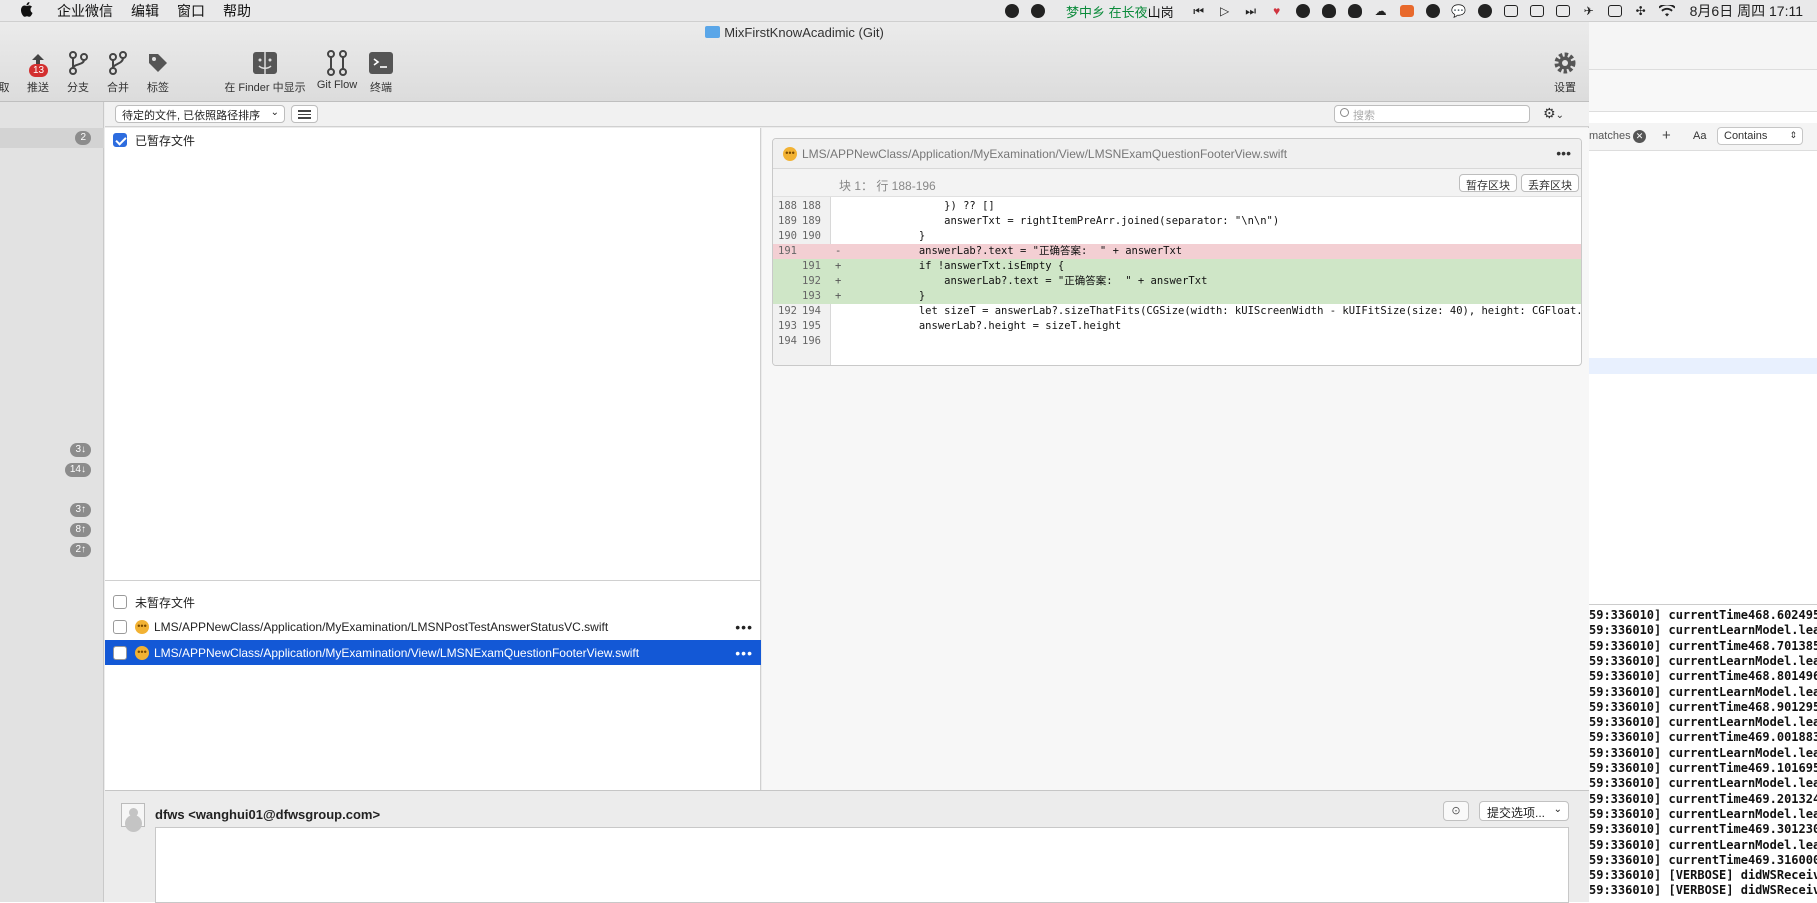 This screenshot has width=1817, height=903. Describe the element at coordinates (1524, 811) in the screenshot. I see `commit-options-select: 提交选项... ⌄` at that location.